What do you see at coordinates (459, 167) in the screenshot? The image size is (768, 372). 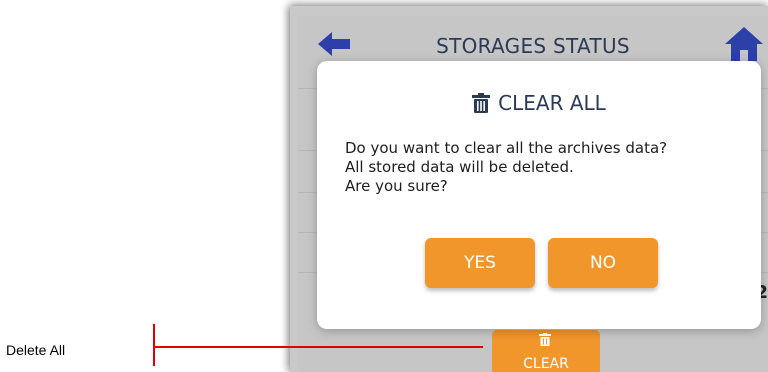 I see `dialog-message-line: All stored data will be deleted.` at bounding box center [459, 167].